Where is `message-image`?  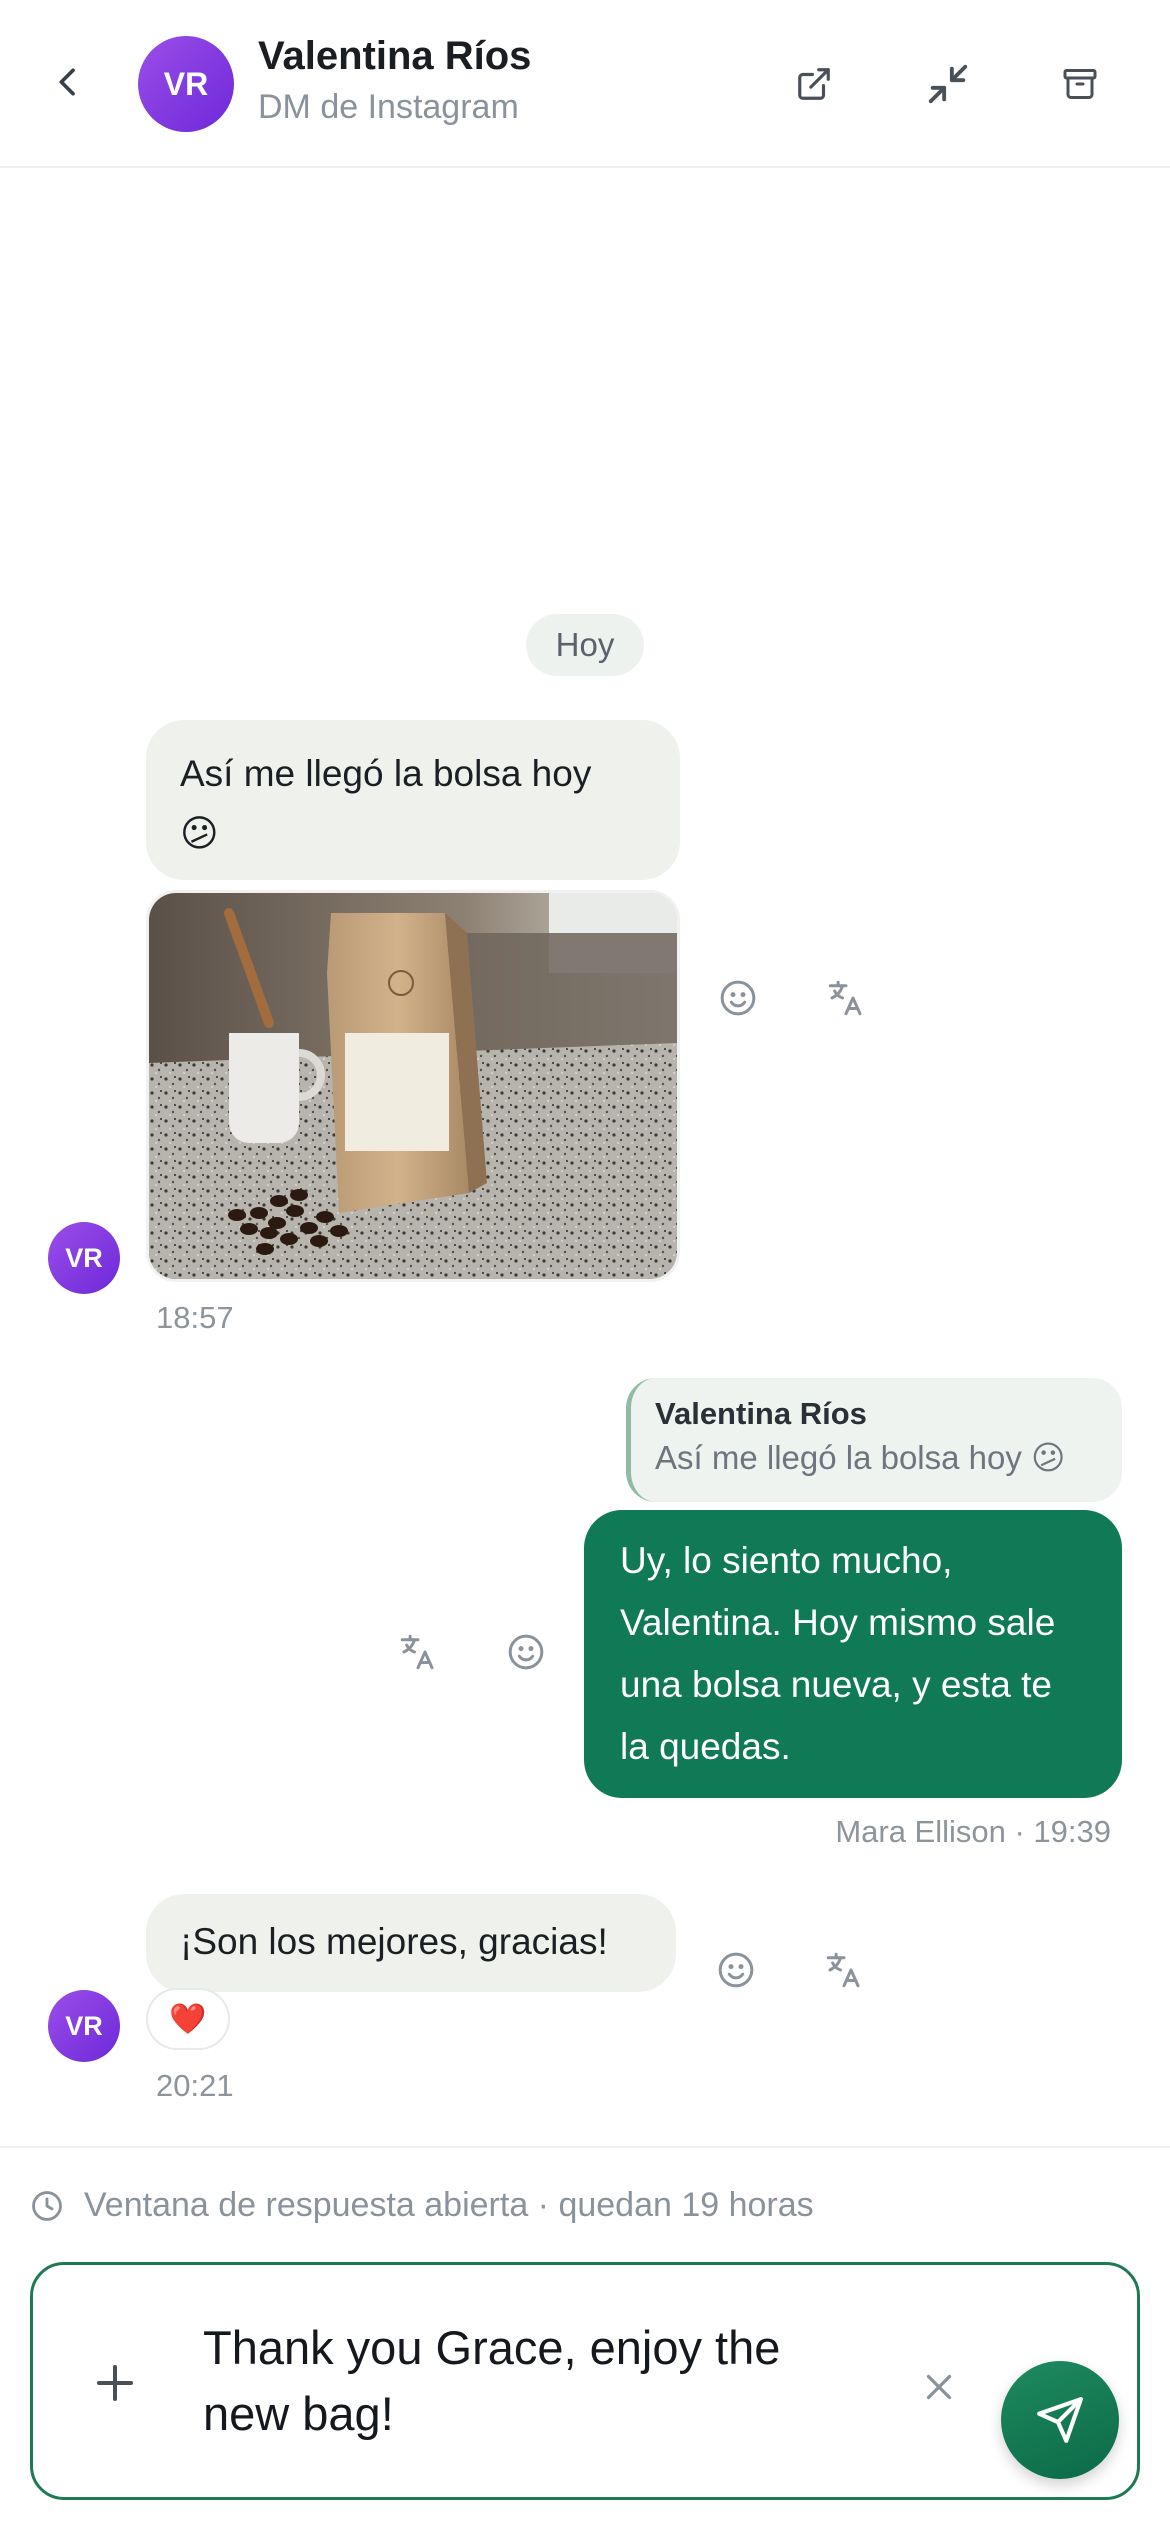 message-image is located at coordinates (413, 1086).